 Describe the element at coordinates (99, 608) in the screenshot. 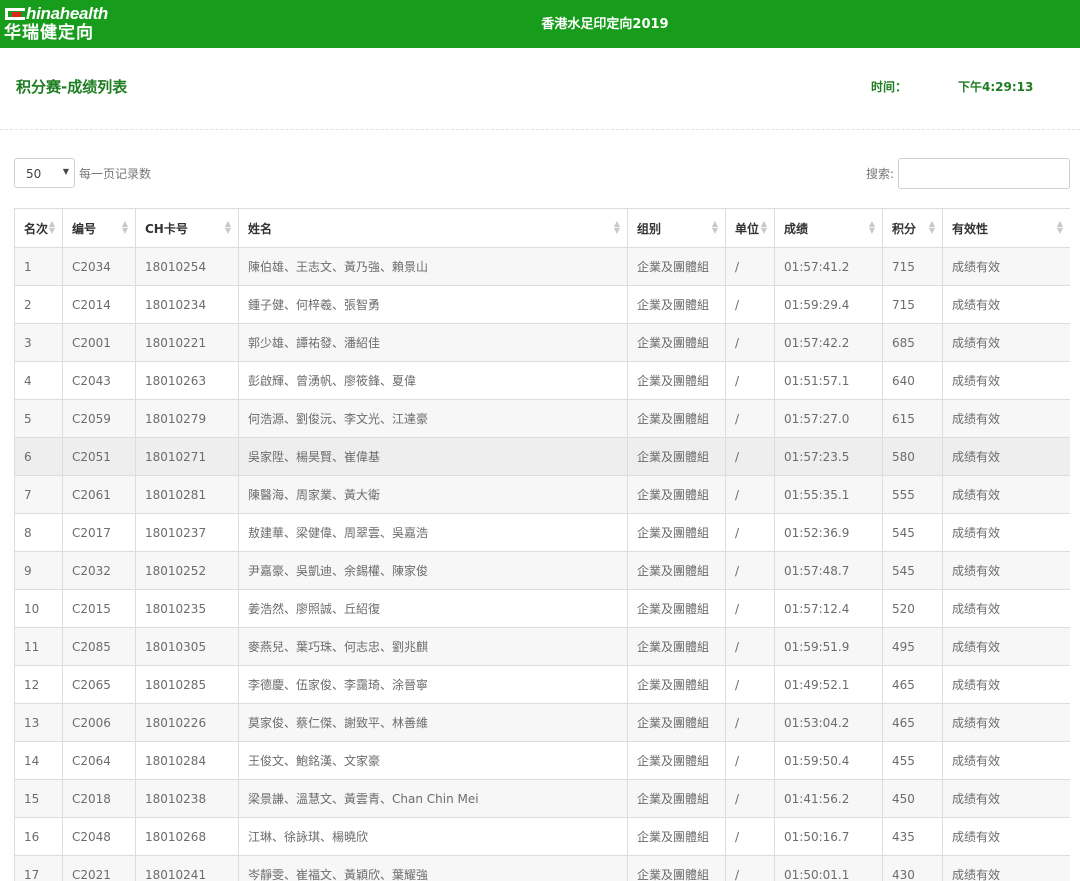

I see `number-cell: C2015` at that location.